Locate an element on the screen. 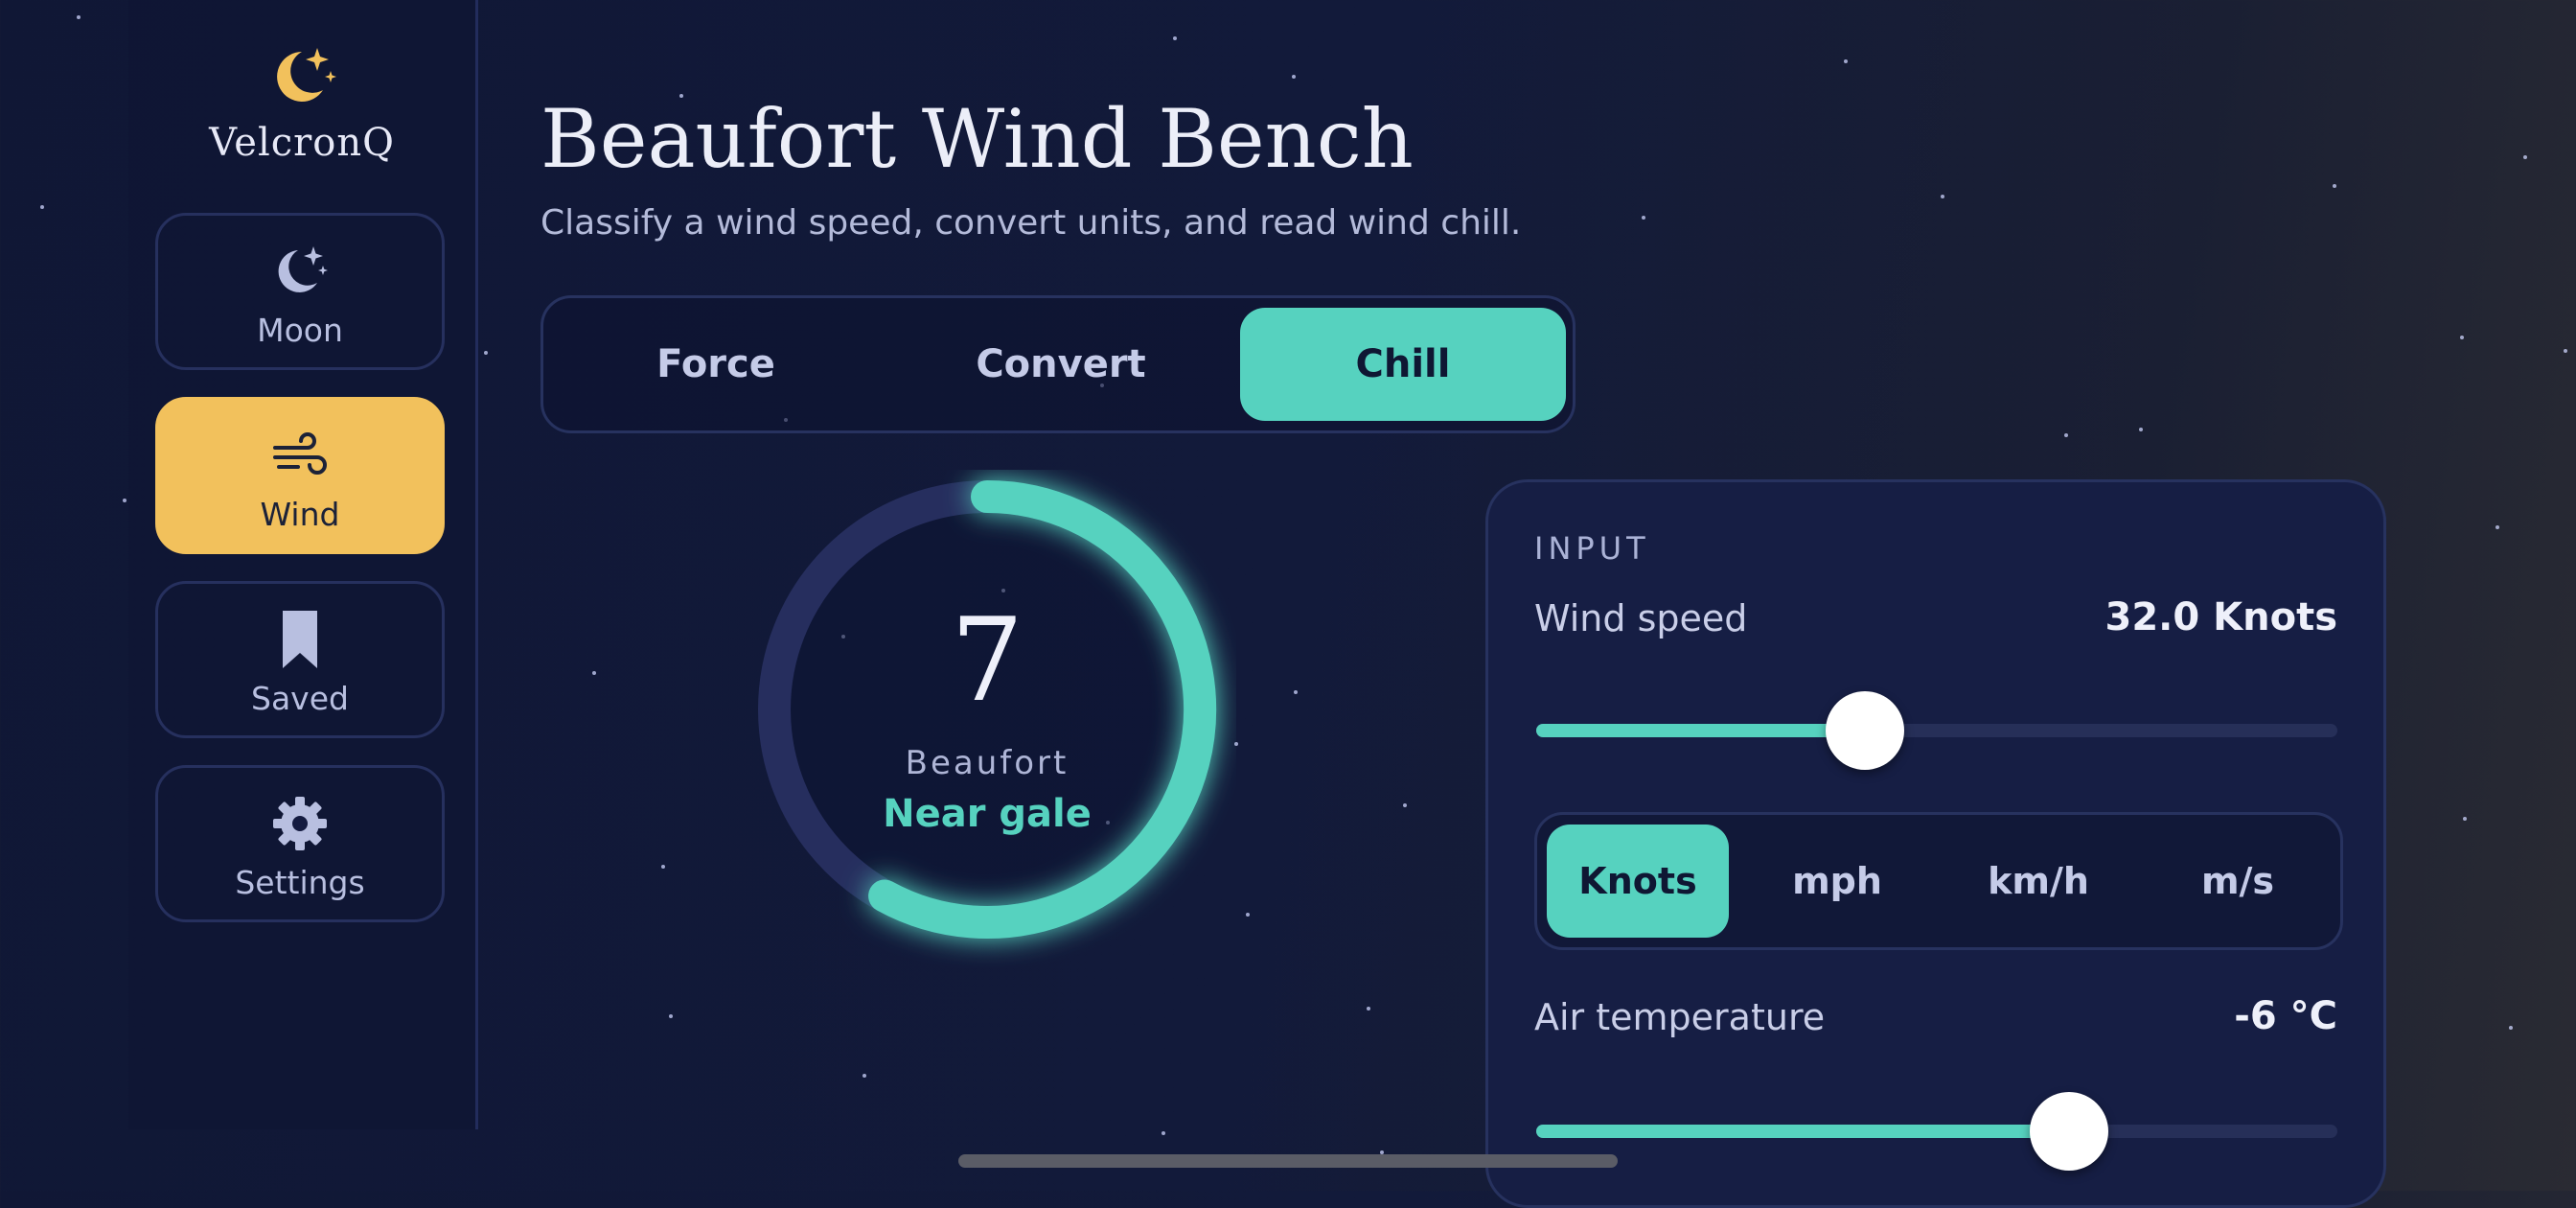  beaufort-caption: Beaufort is located at coordinates (987, 763).